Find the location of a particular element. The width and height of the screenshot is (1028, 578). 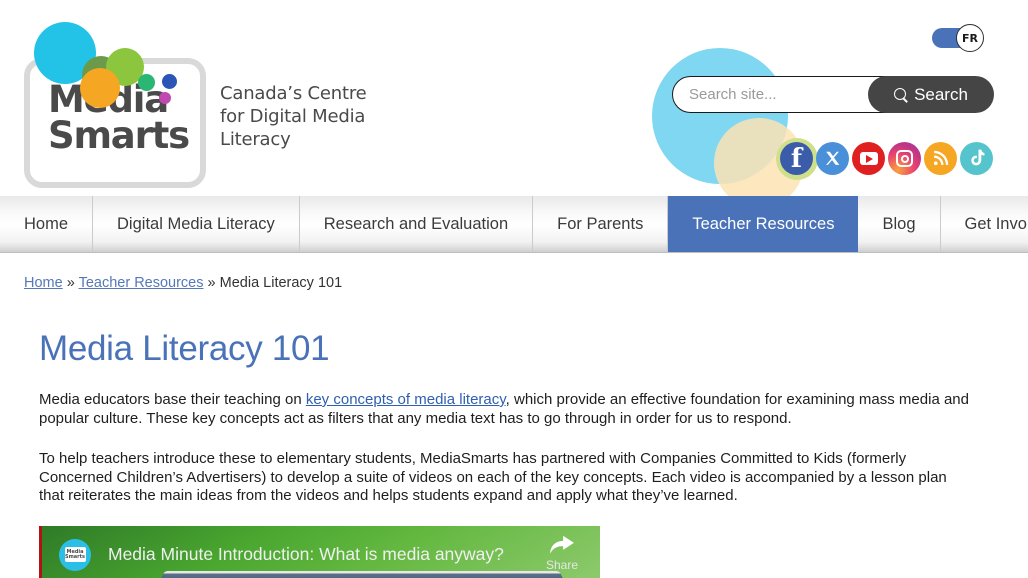

site-search: Search is located at coordinates (833, 94).